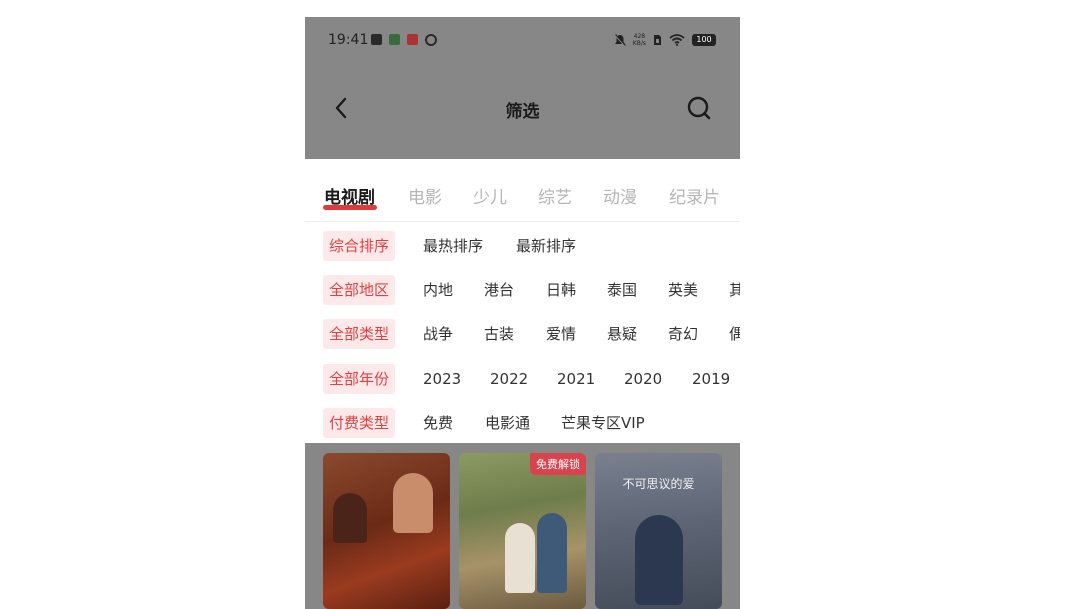 This screenshot has height=609, width=1080. I want to click on filter-option: 内地, so click(438, 290).